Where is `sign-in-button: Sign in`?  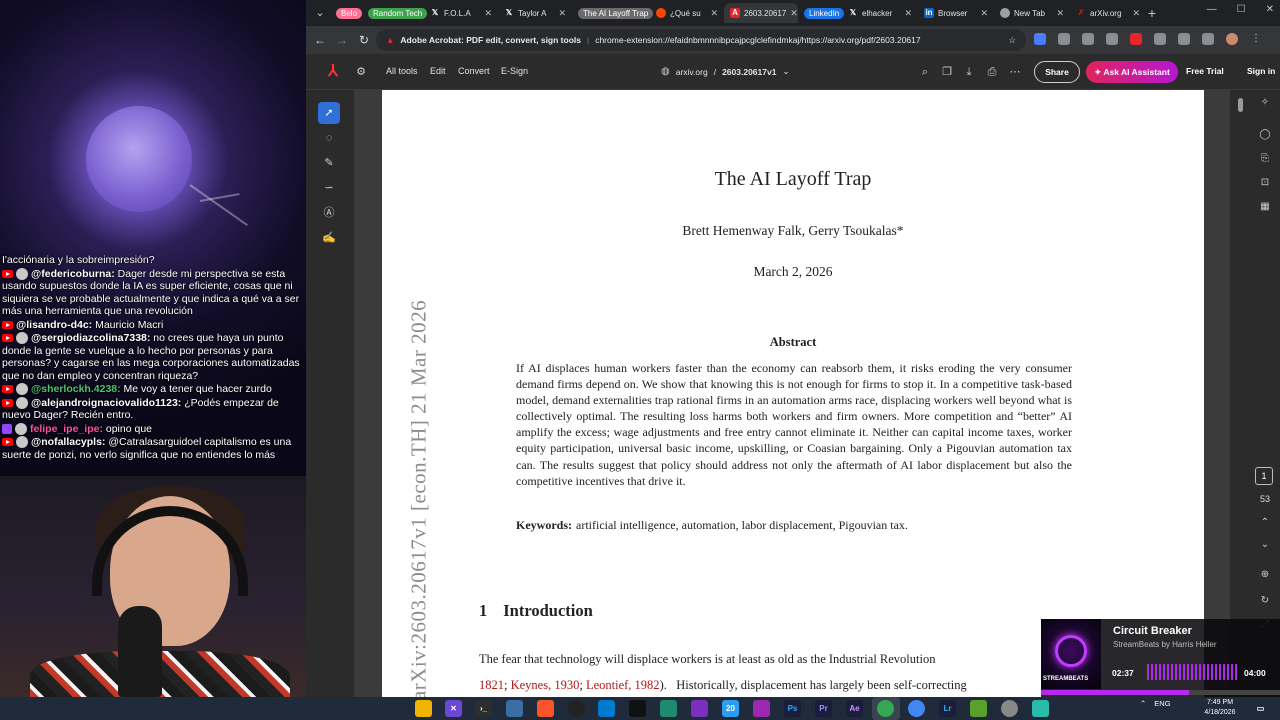
sign-in-button: Sign in is located at coordinates (1261, 71).